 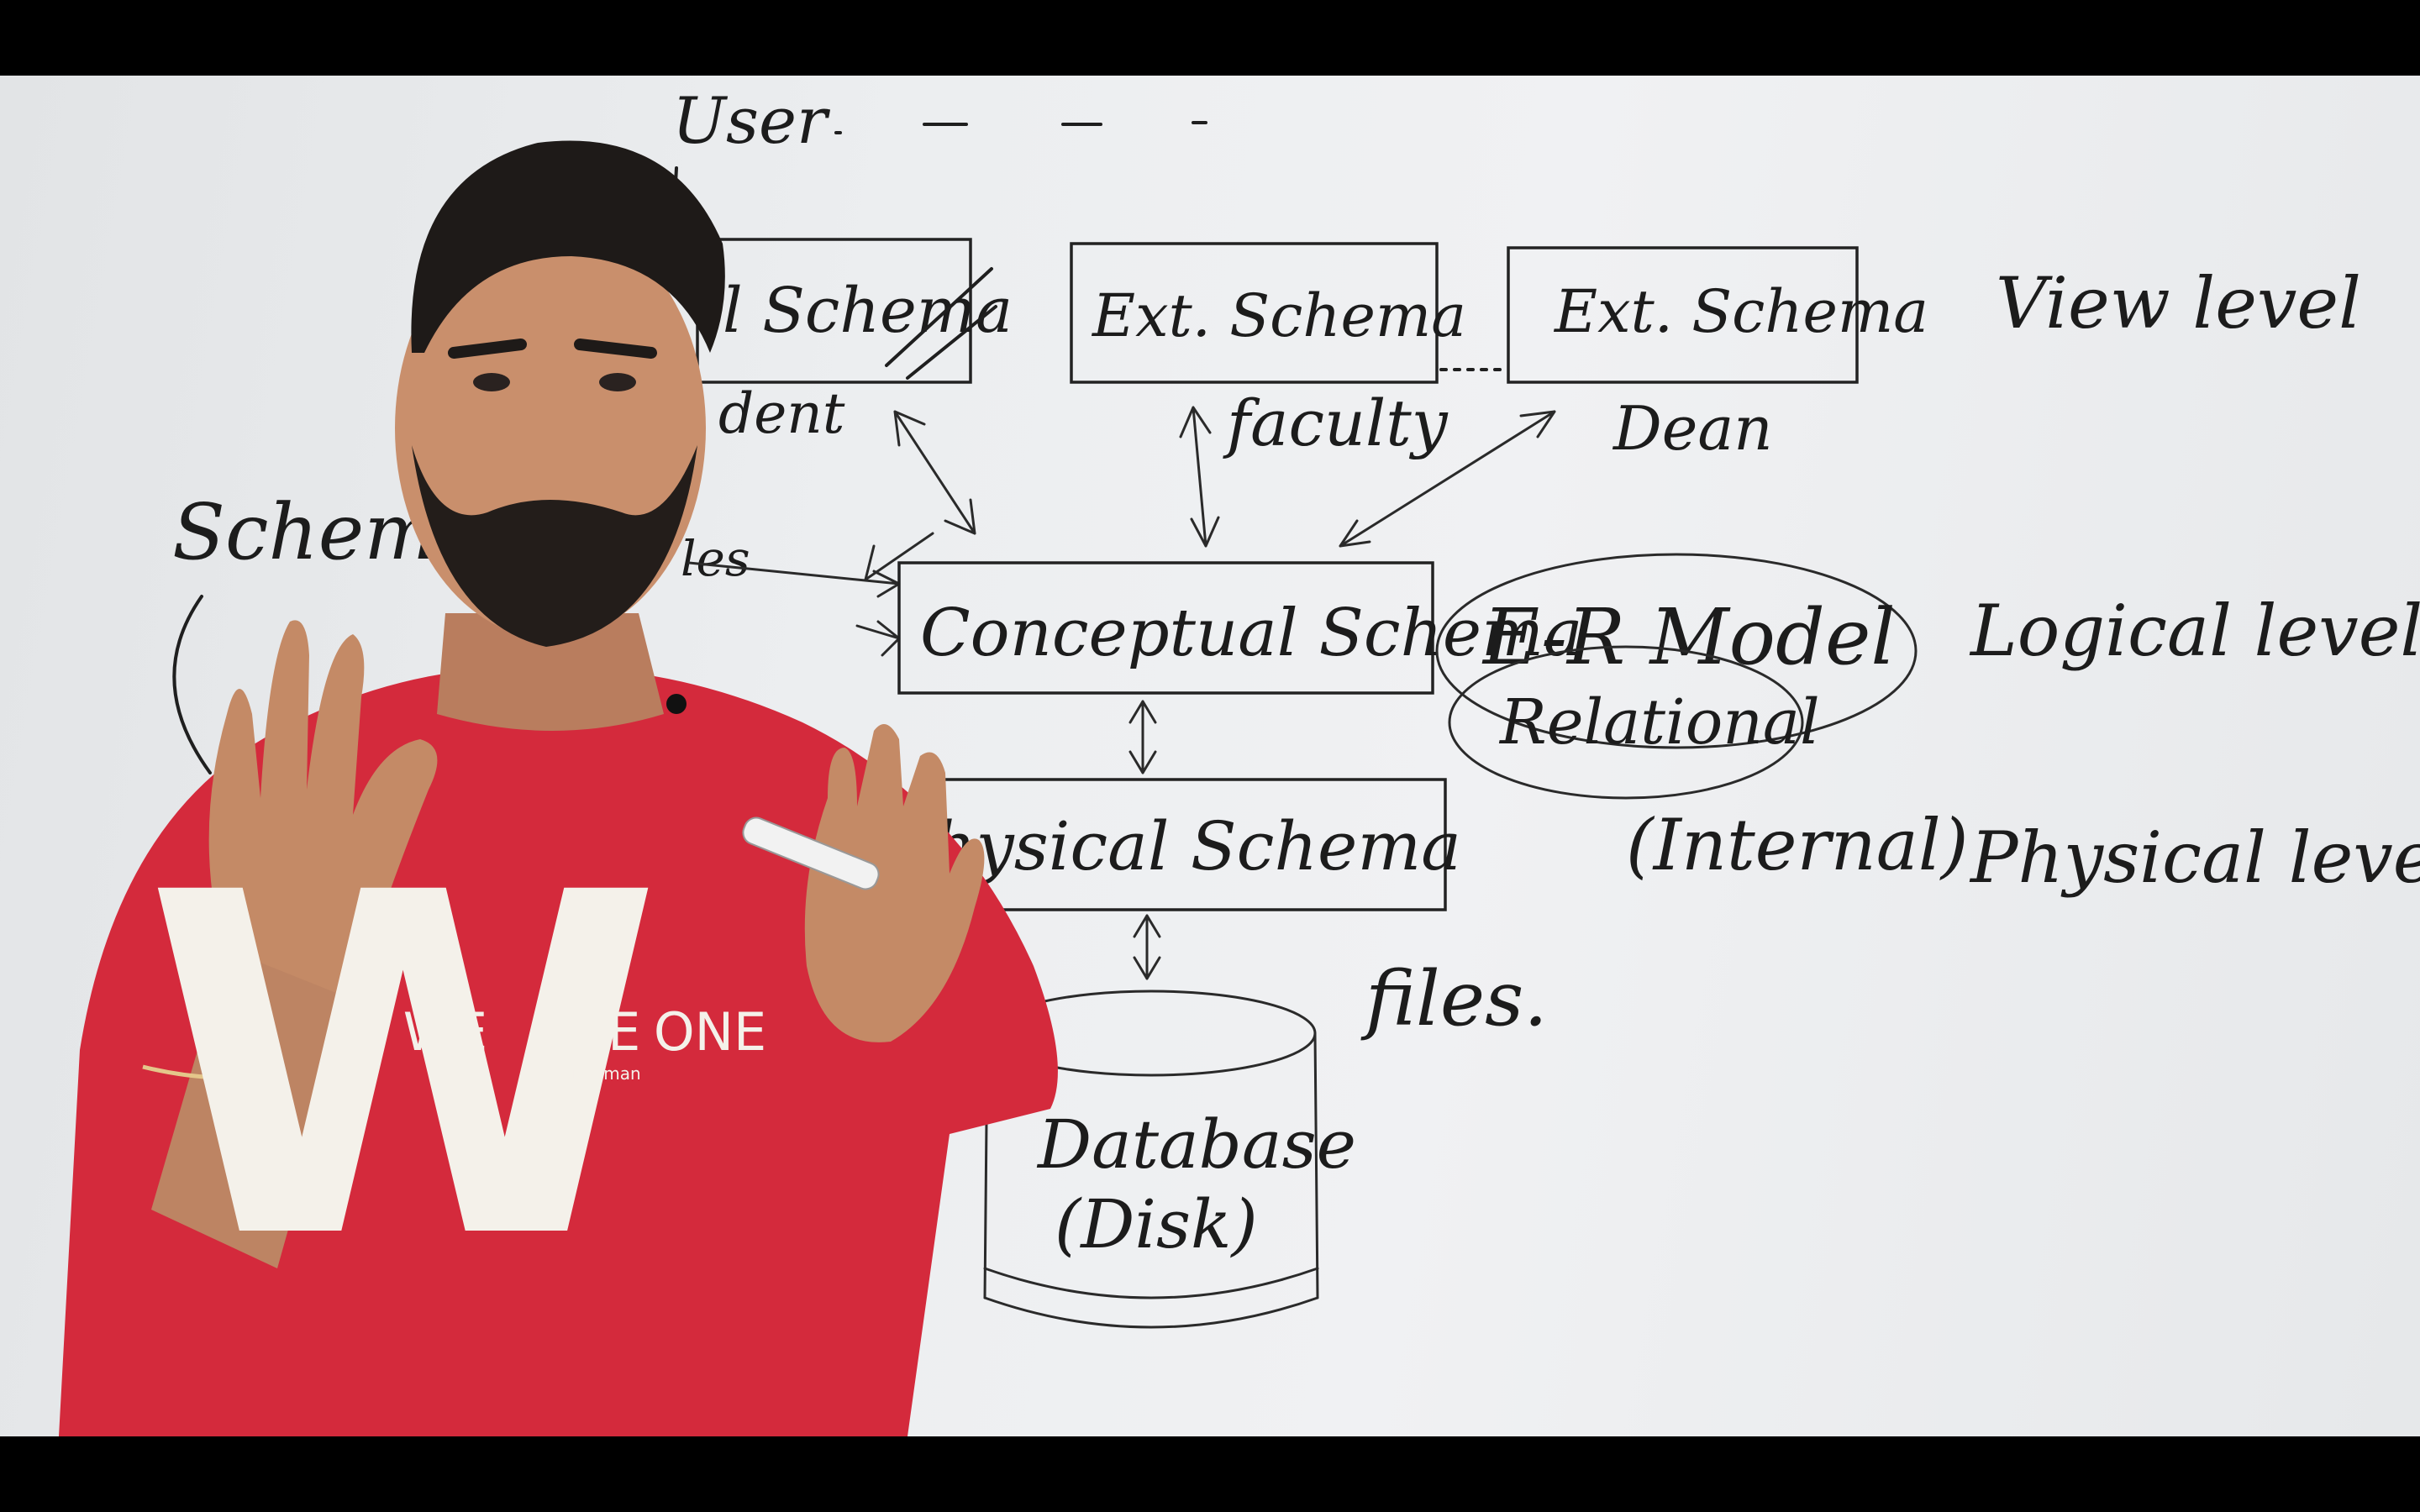 I want to click on view-level-label: View level, so click(x=2178, y=303).